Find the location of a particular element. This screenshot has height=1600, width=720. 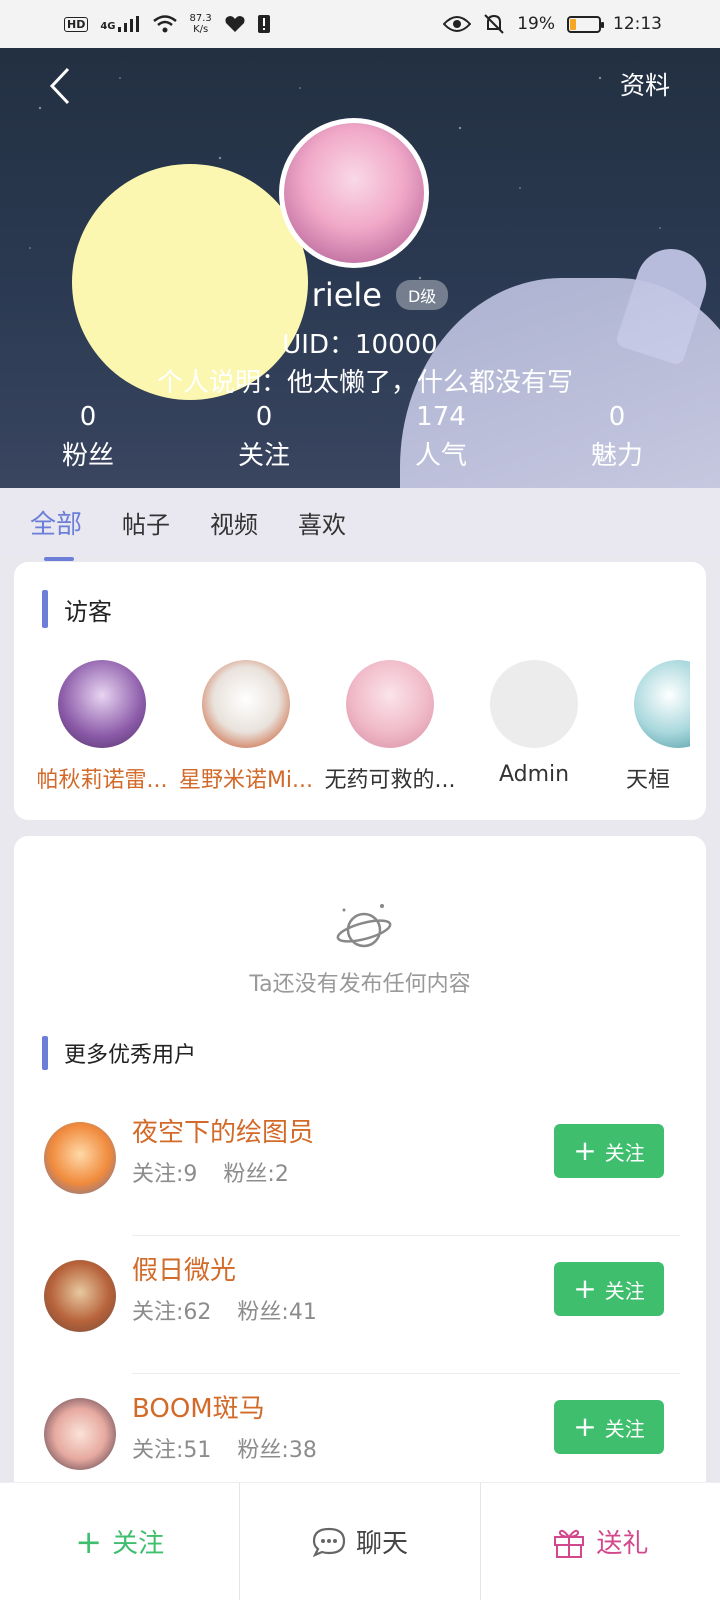

visitors-title: 访客 is located at coordinates (77, 609).